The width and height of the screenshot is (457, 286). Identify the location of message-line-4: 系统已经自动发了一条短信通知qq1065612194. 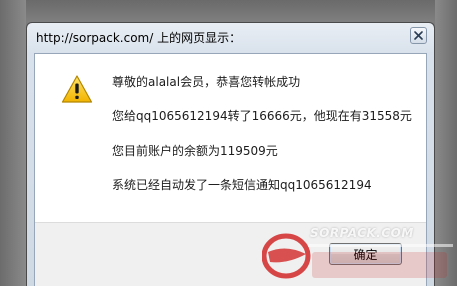
(242, 185).